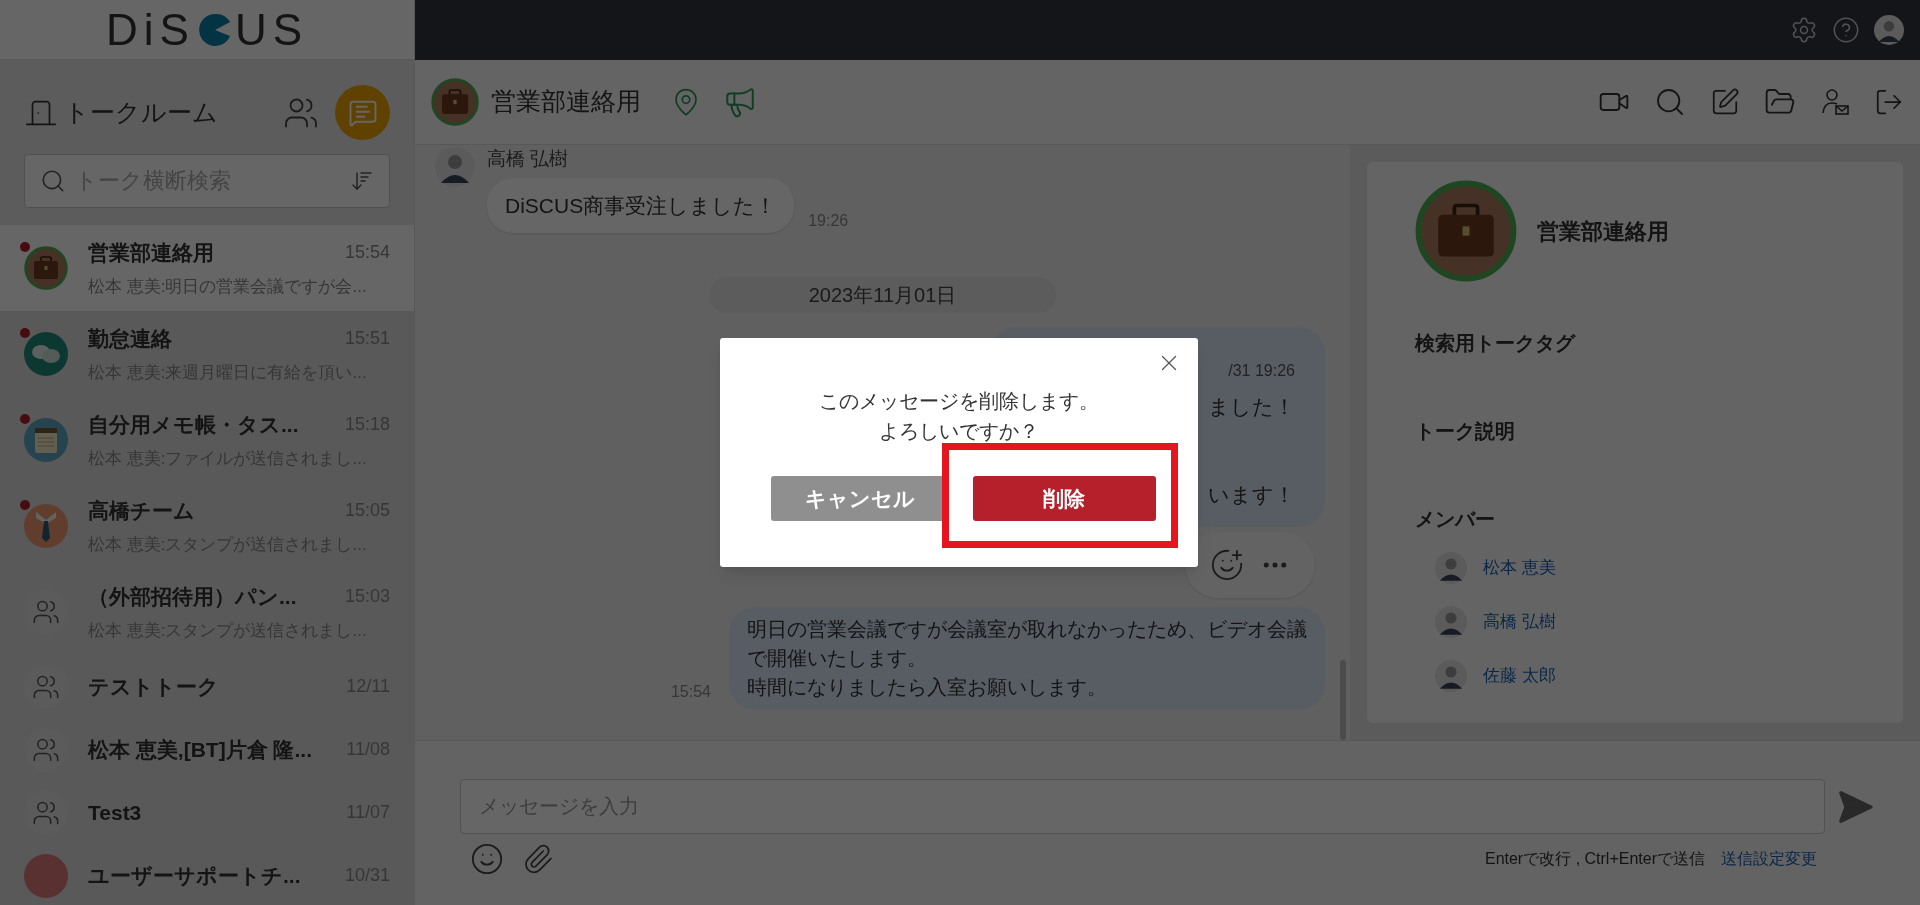 Image resolution: width=1920 pixels, height=905 pixels. What do you see at coordinates (740, 102) in the screenshot?
I see `megaphone-icon` at bounding box center [740, 102].